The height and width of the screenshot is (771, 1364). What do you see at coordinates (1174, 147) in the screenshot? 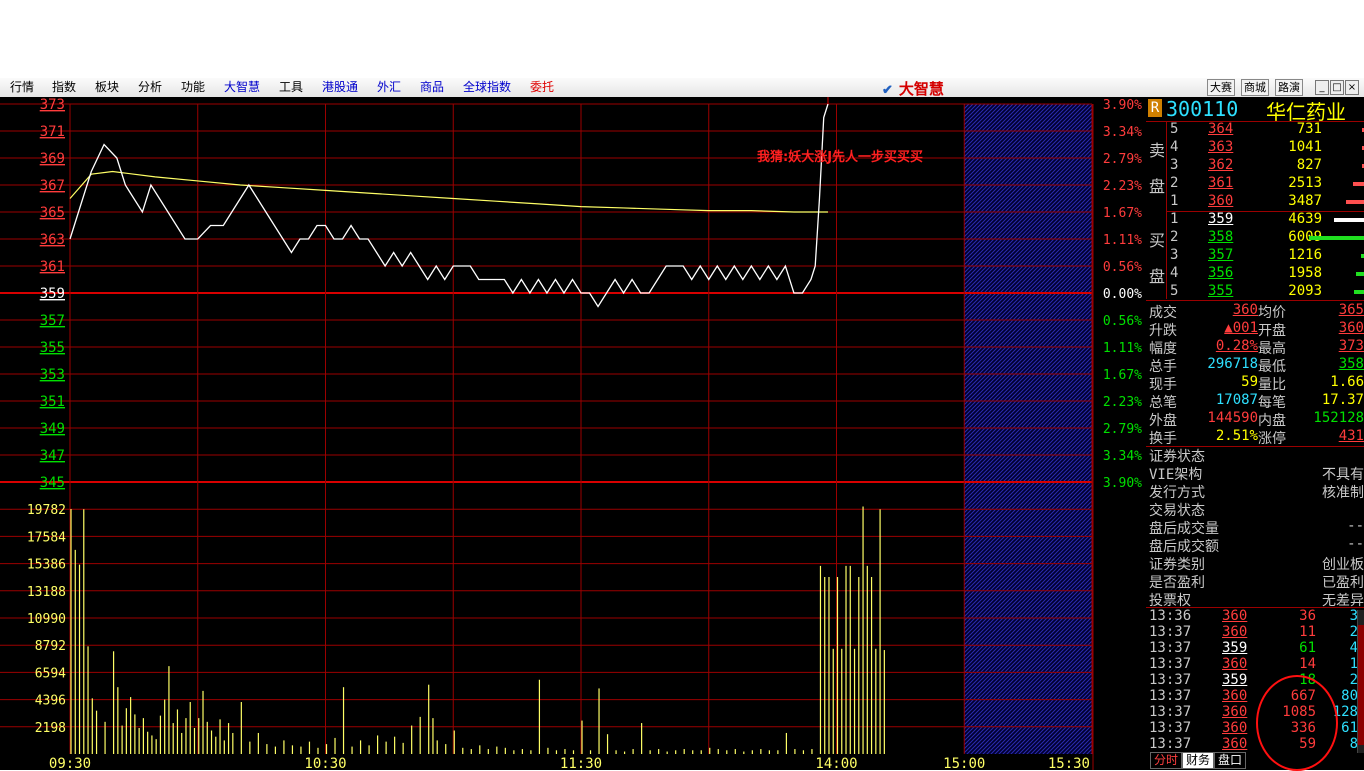
I see `ask-level: 4` at bounding box center [1174, 147].